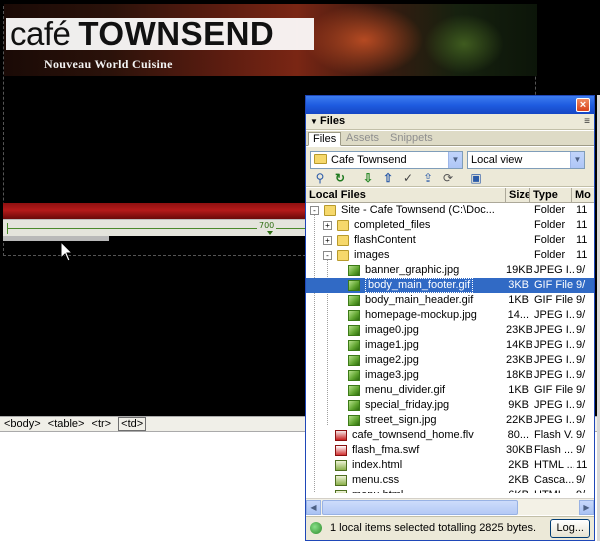 The height and width of the screenshot is (541, 600). Describe the element at coordinates (408, 178) in the screenshot. I see `check-out-icon: ✓` at that location.